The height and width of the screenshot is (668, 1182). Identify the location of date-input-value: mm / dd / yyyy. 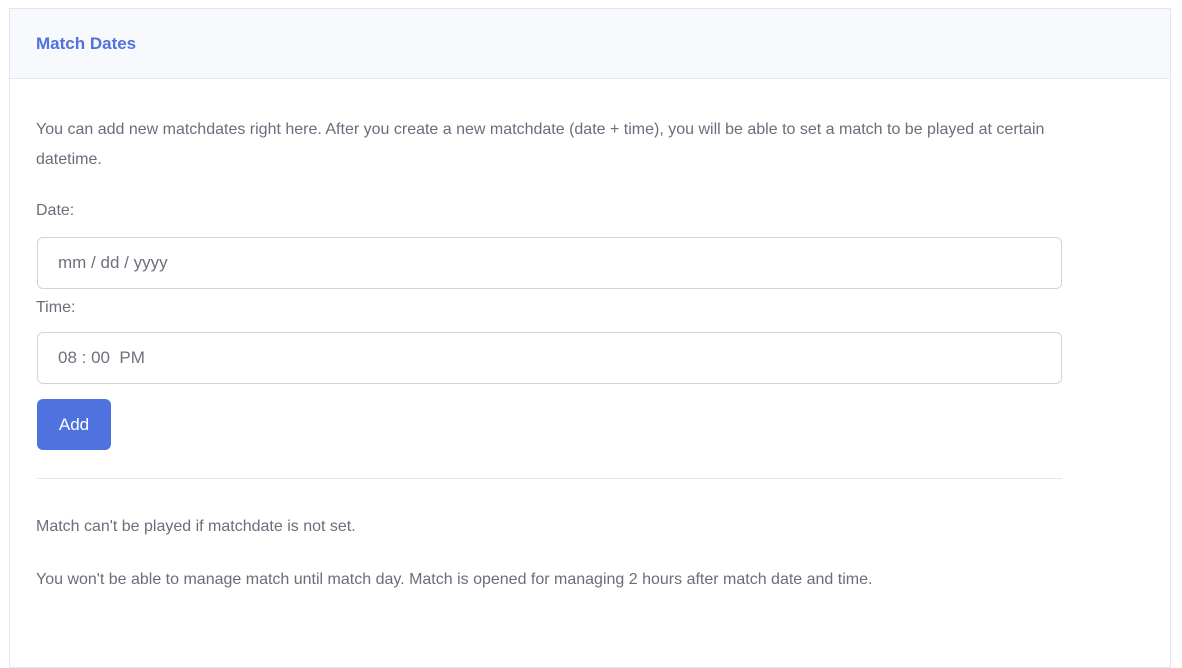
(113, 262).